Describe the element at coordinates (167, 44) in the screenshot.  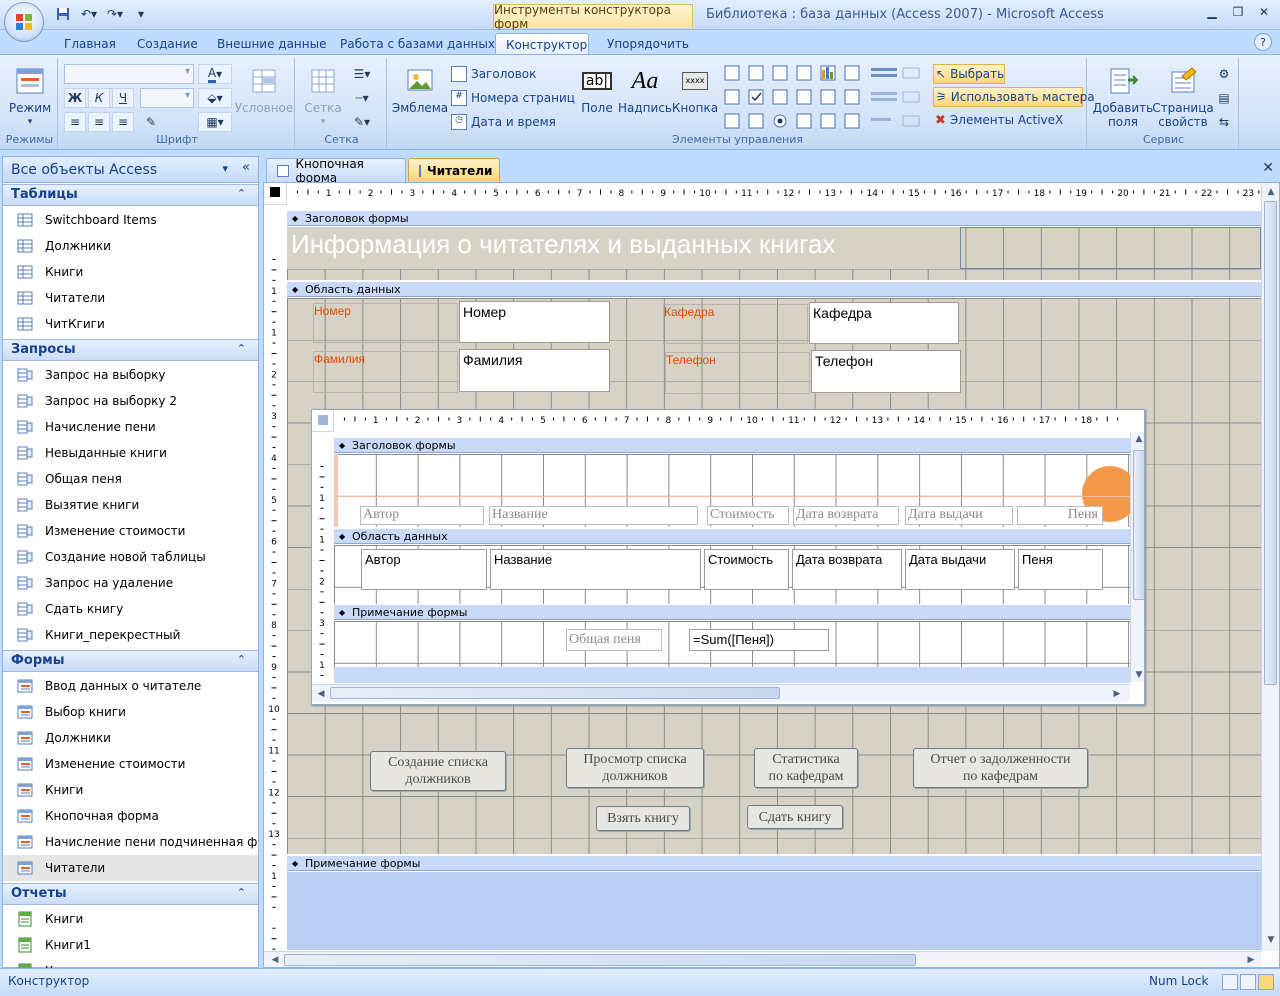
I see `tab-create: Создание` at that location.